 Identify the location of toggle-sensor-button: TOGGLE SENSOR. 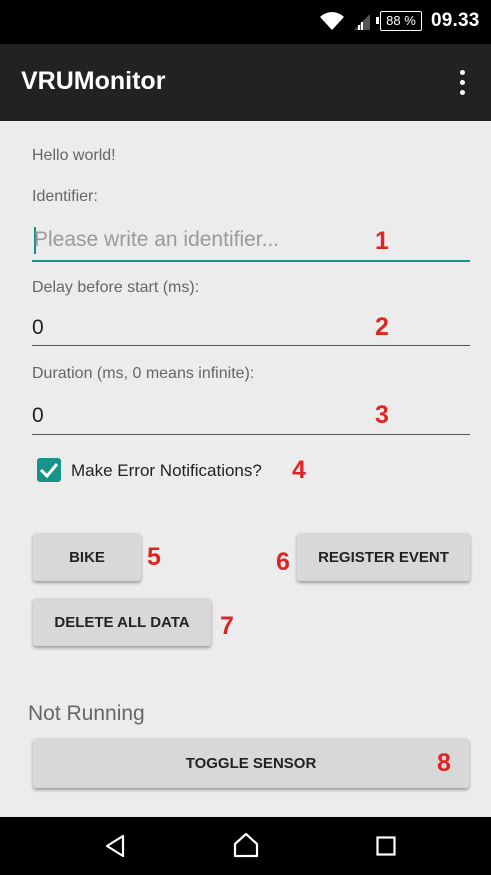
(251, 763).